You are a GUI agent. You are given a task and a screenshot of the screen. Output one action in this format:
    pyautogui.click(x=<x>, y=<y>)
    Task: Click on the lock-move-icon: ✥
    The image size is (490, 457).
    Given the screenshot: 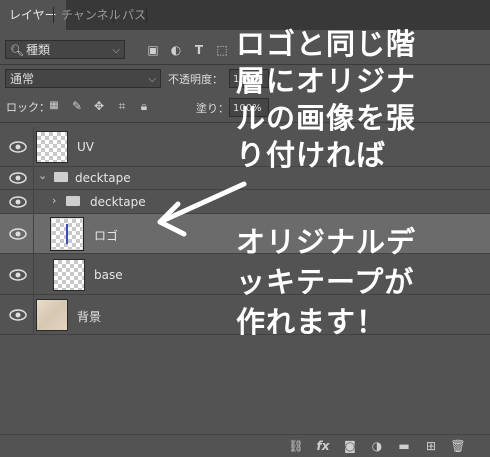 What is the action you would take?
    pyautogui.click(x=99, y=106)
    